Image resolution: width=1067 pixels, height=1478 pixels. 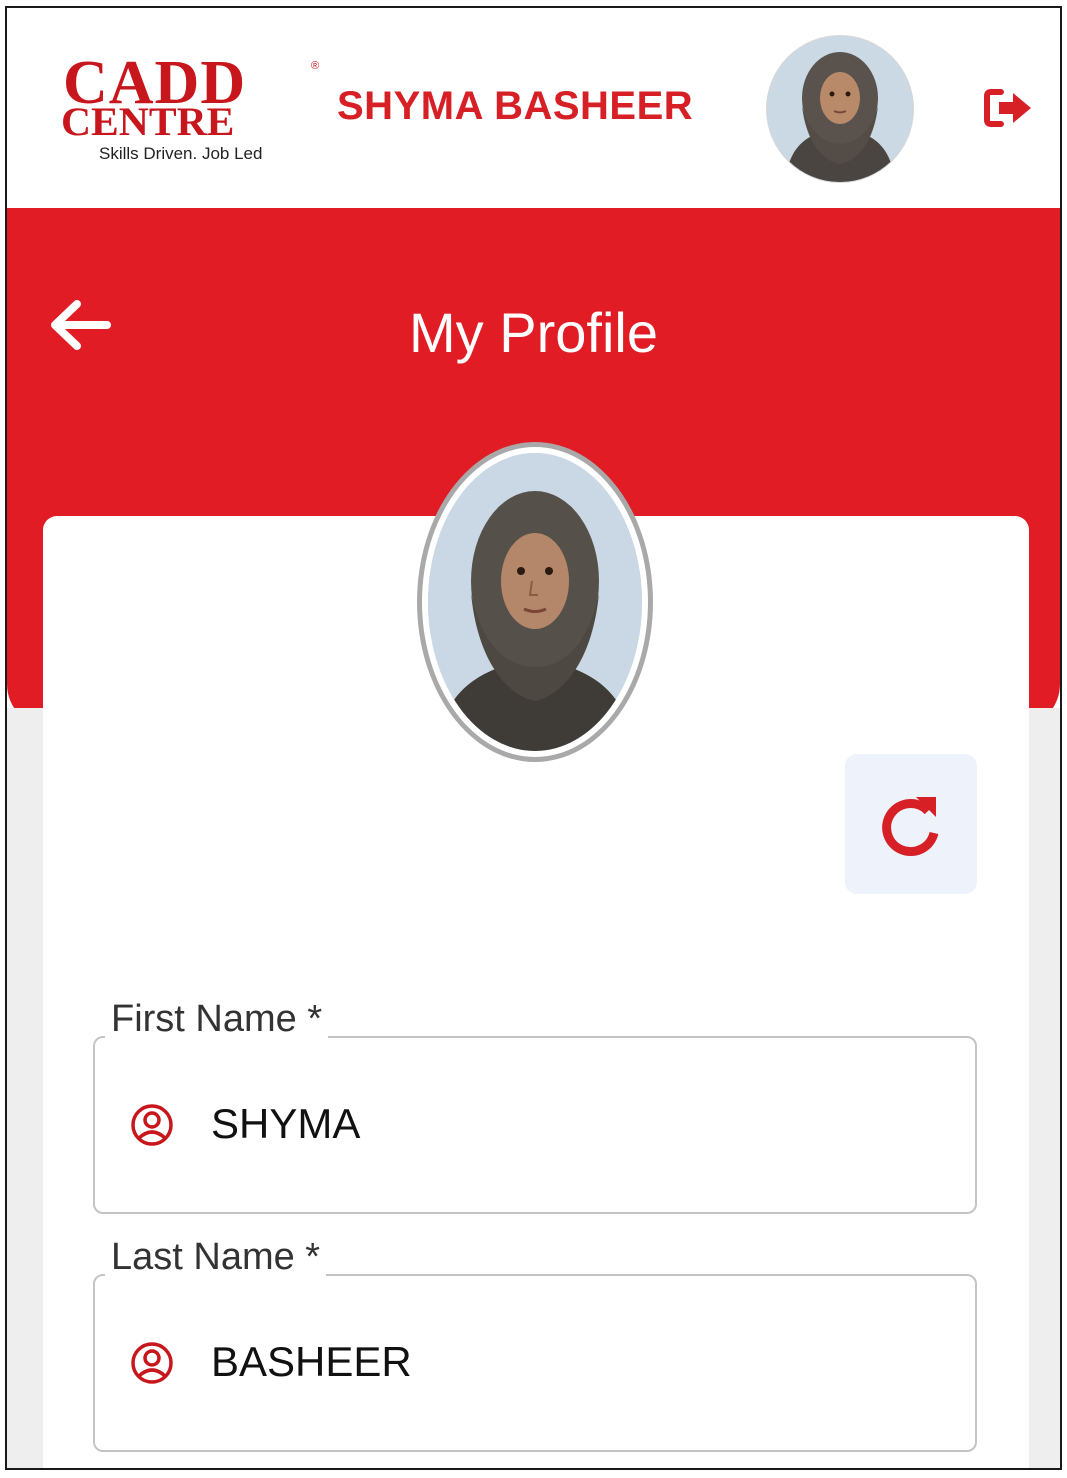 What do you see at coordinates (216, 1257) in the screenshot?
I see `last-name-label: Last Name *` at bounding box center [216, 1257].